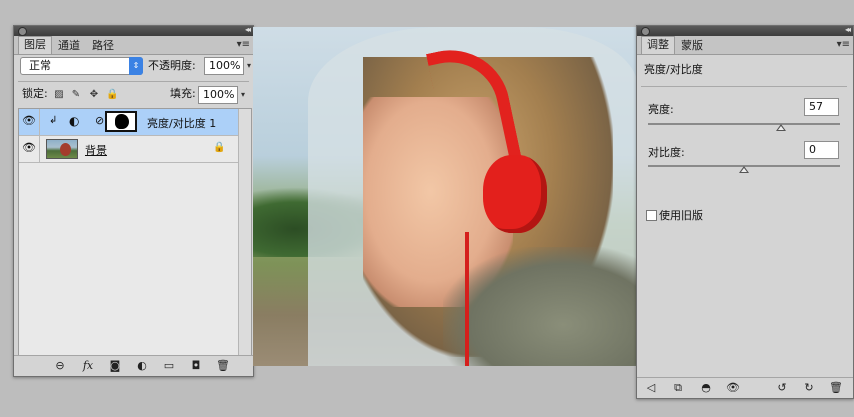  What do you see at coordinates (81, 66) in the screenshot?
I see `blend-mode-select: 正常 ⇕` at bounding box center [81, 66].